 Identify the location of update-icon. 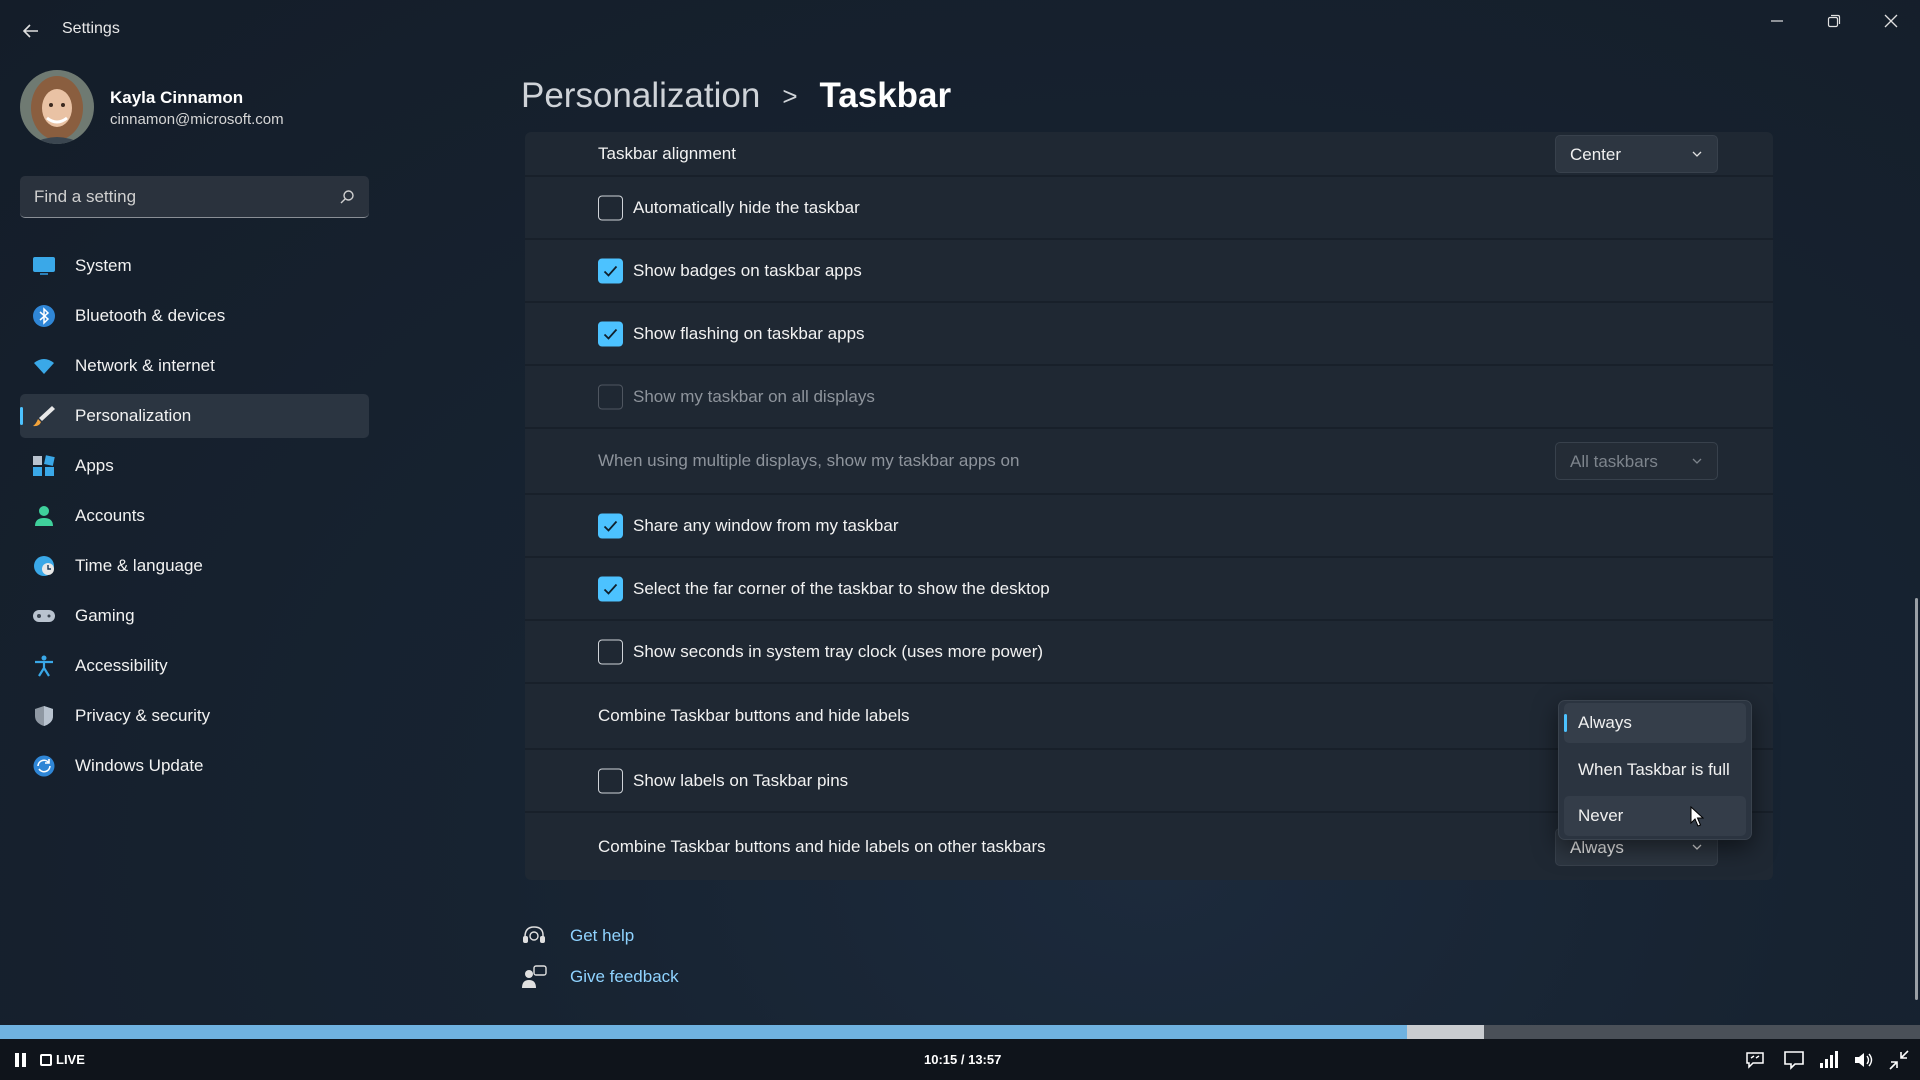
(44, 766).